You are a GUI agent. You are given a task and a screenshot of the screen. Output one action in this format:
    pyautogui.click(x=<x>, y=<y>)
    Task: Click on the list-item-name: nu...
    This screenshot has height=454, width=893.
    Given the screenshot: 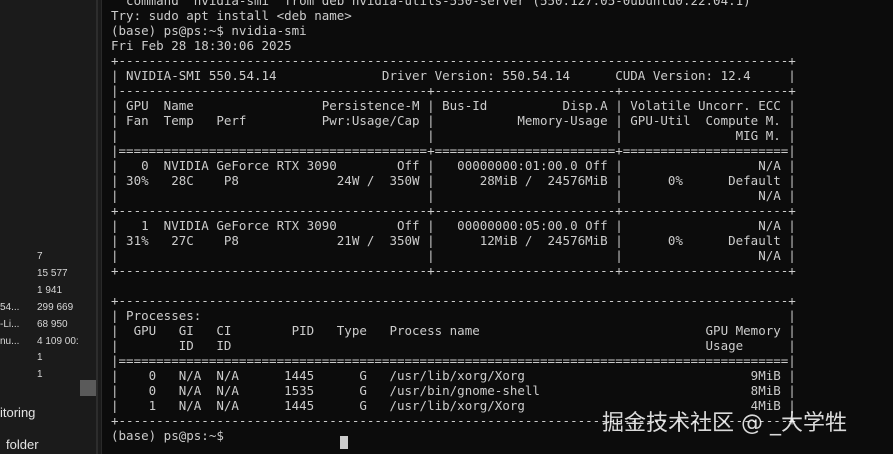 What is the action you would take?
    pyautogui.click(x=10, y=341)
    